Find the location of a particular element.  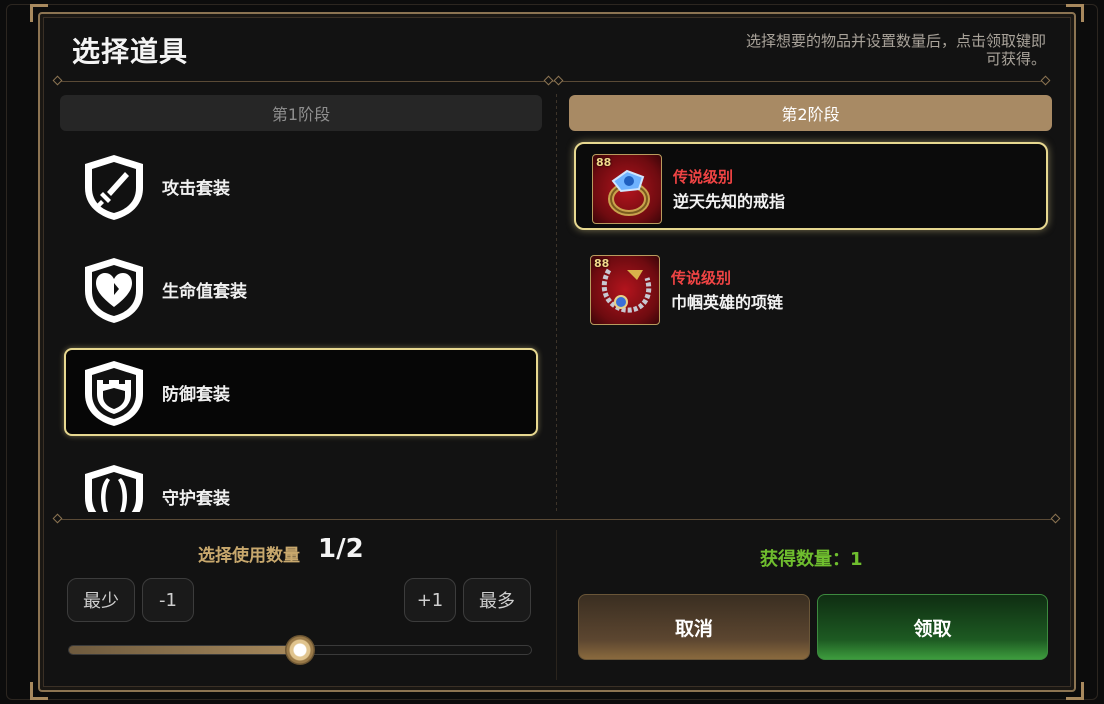

plus-one-button-label: +1 is located at coordinates (430, 600).